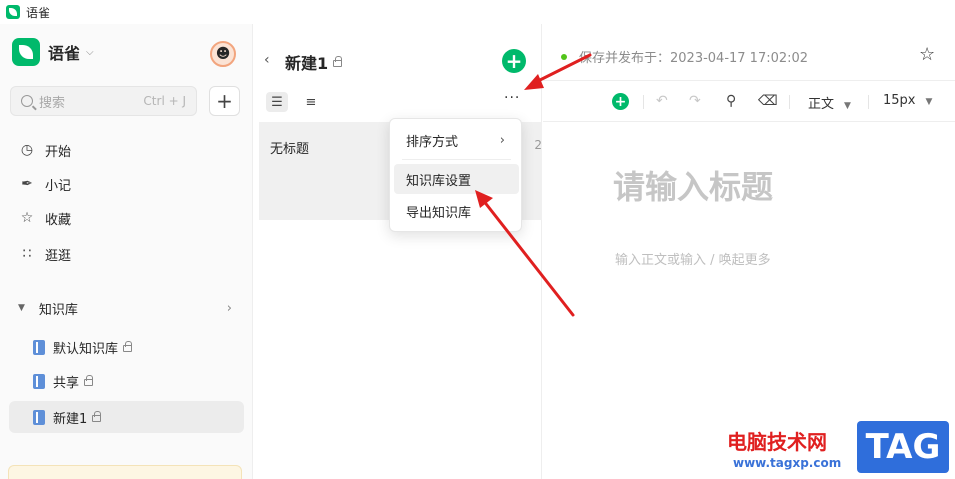  I want to click on kb-item-label: 共享, so click(66, 383).